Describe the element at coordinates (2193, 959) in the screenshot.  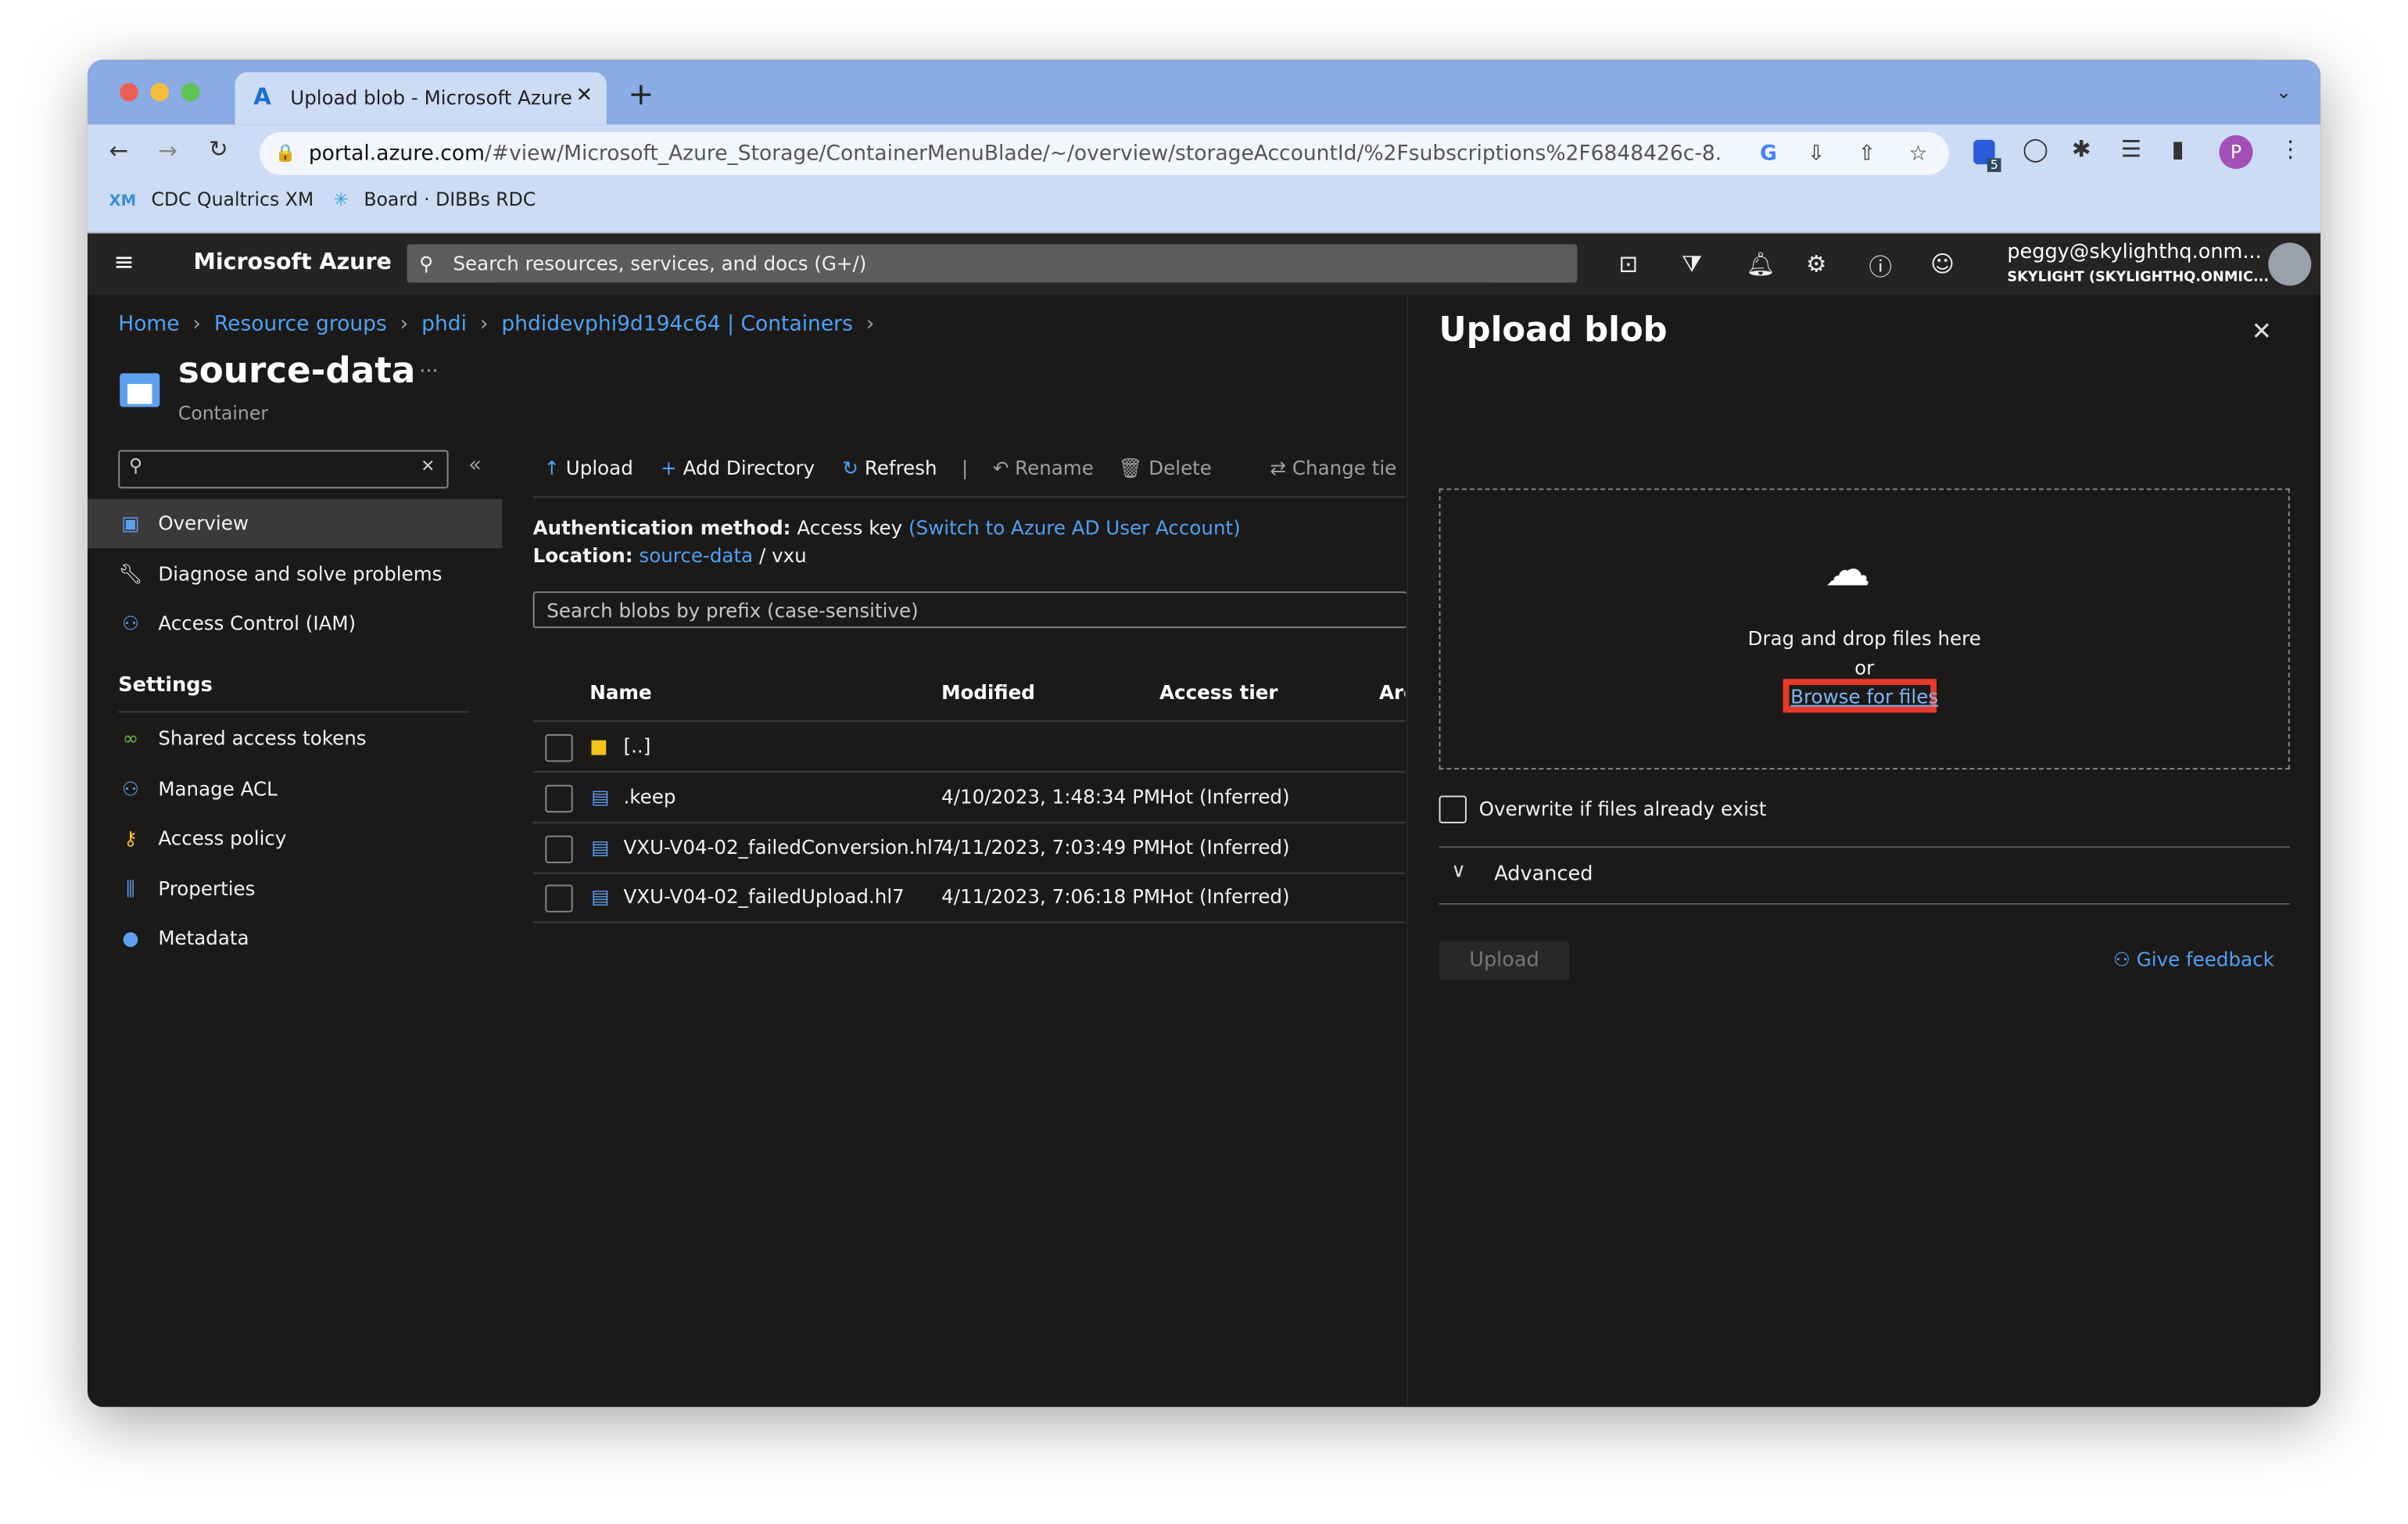
I see `give-feedback-link: ⚇ Give feedback` at that location.